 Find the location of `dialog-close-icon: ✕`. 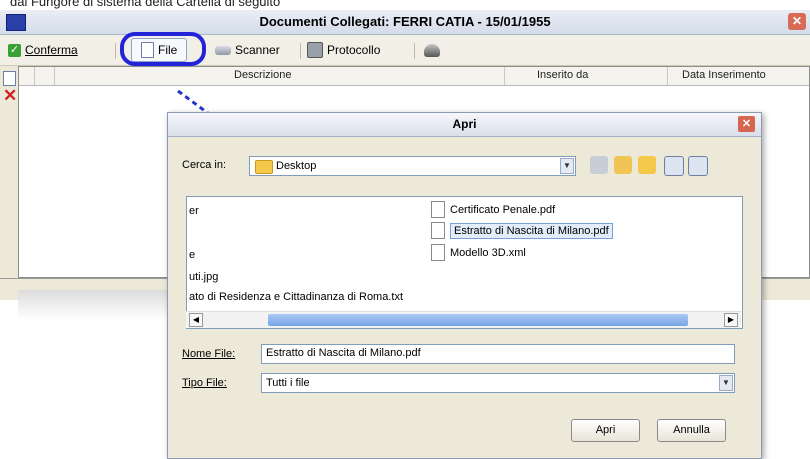

dialog-close-icon: ✕ is located at coordinates (746, 124).